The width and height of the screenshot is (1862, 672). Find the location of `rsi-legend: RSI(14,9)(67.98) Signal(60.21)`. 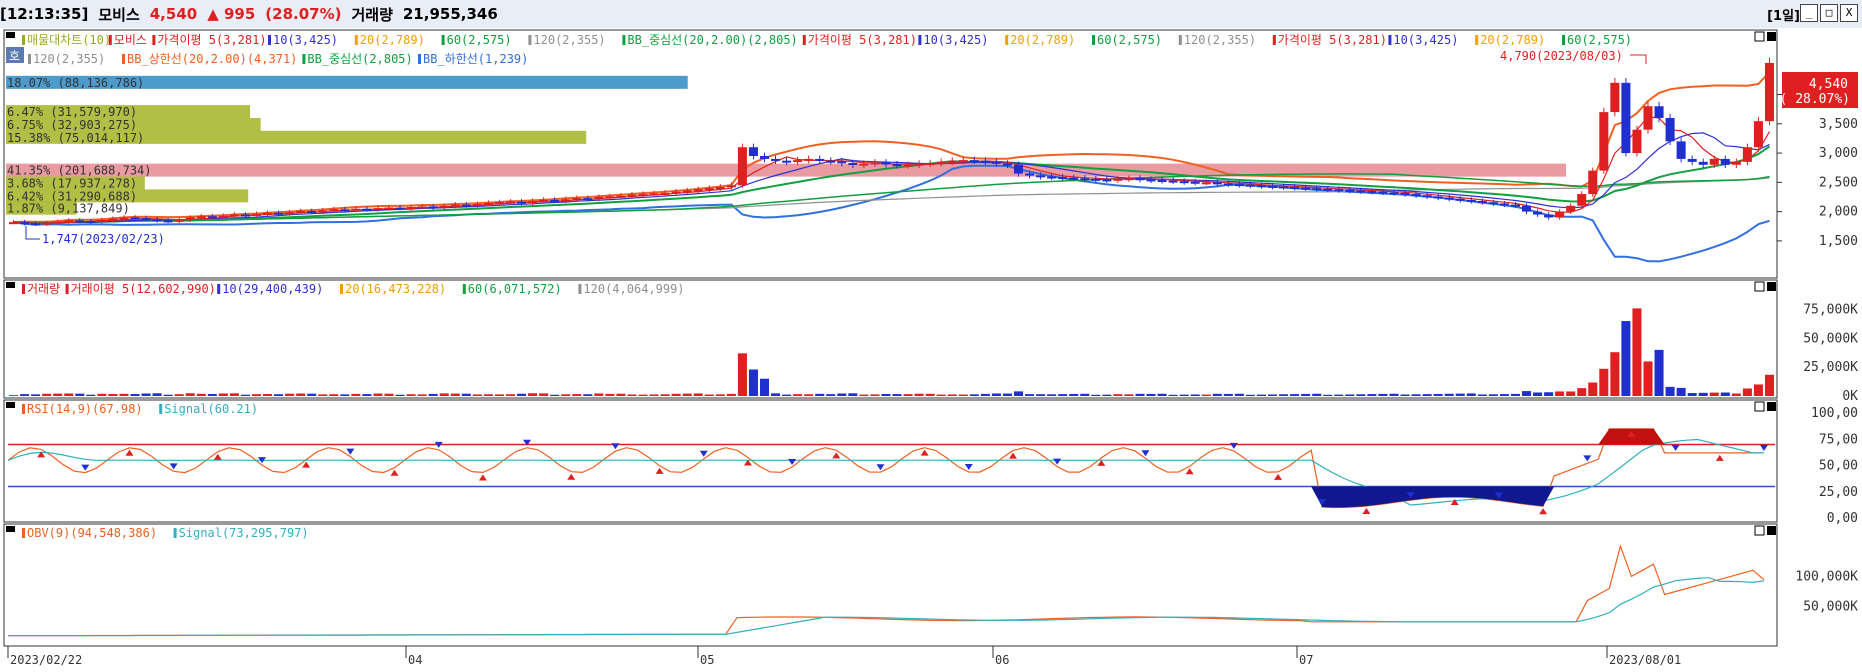

rsi-legend: RSI(14,9)(67.98) Signal(60.21) is located at coordinates (140, 409).